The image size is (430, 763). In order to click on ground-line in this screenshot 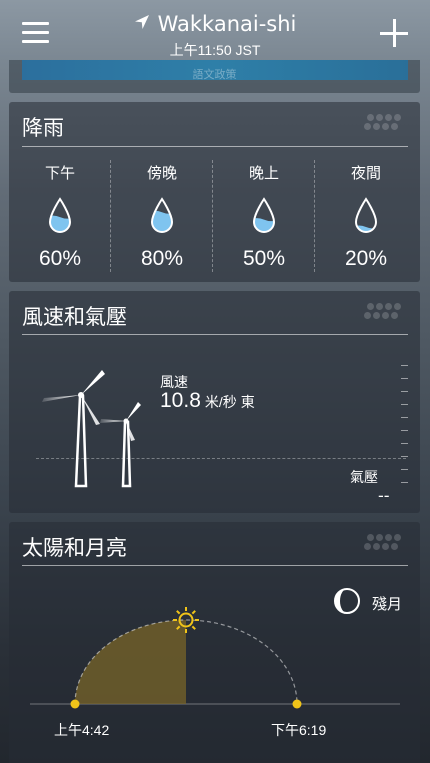, I will do `click(221, 458)`.